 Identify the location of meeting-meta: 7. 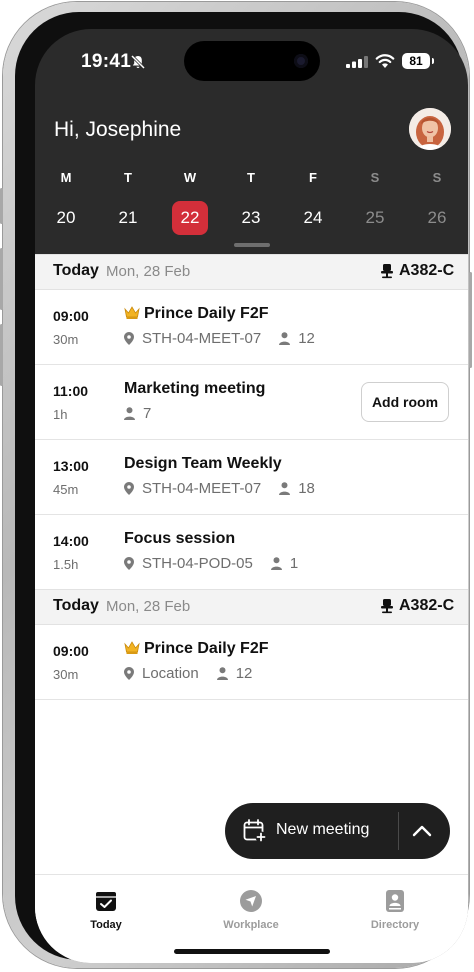
(137, 413).